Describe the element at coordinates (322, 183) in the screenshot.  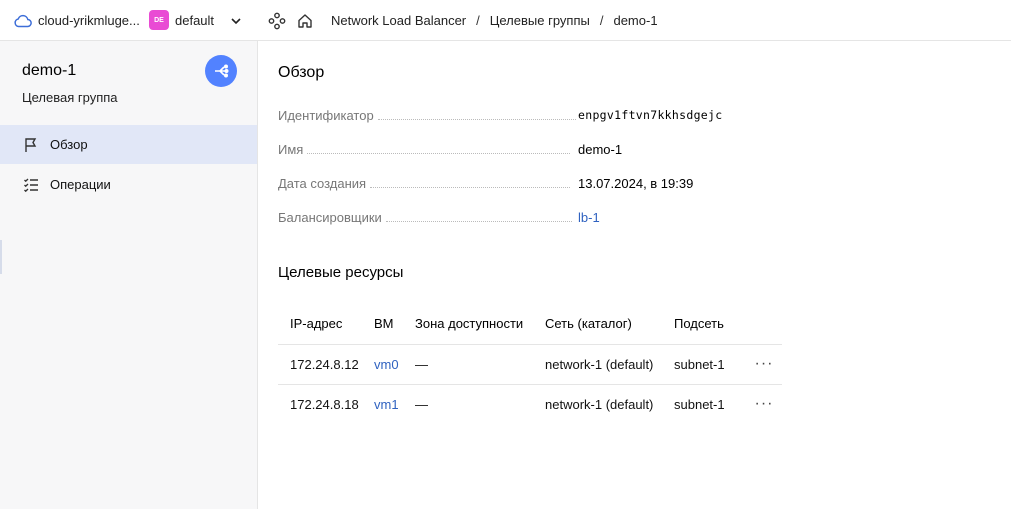
I see `property-key: Дата создания` at that location.